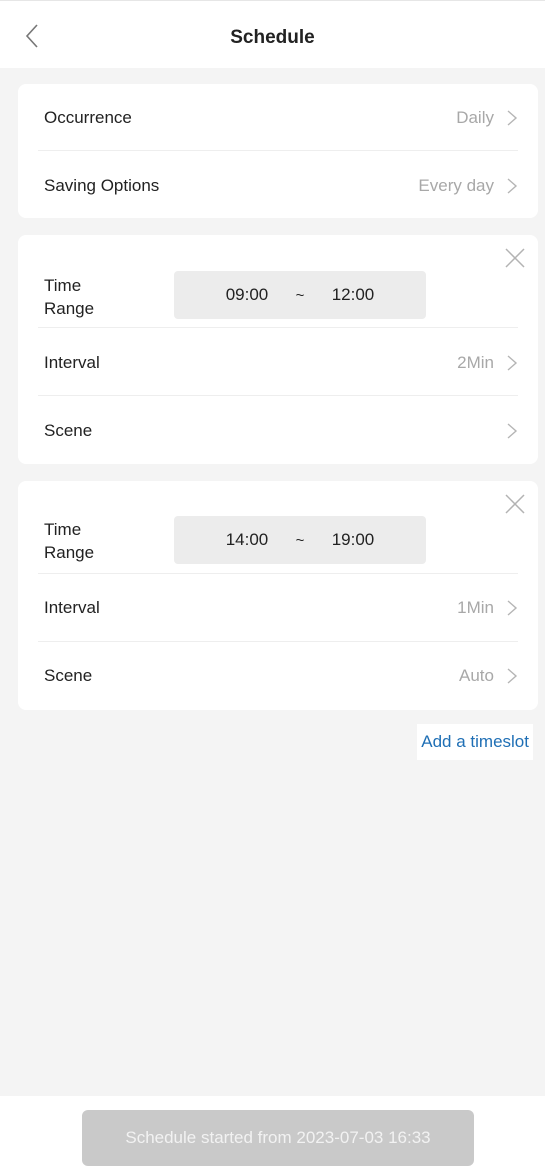  I want to click on schedule-status-button: Schedule started from 2023-07-03 16:33, so click(278, 1138).